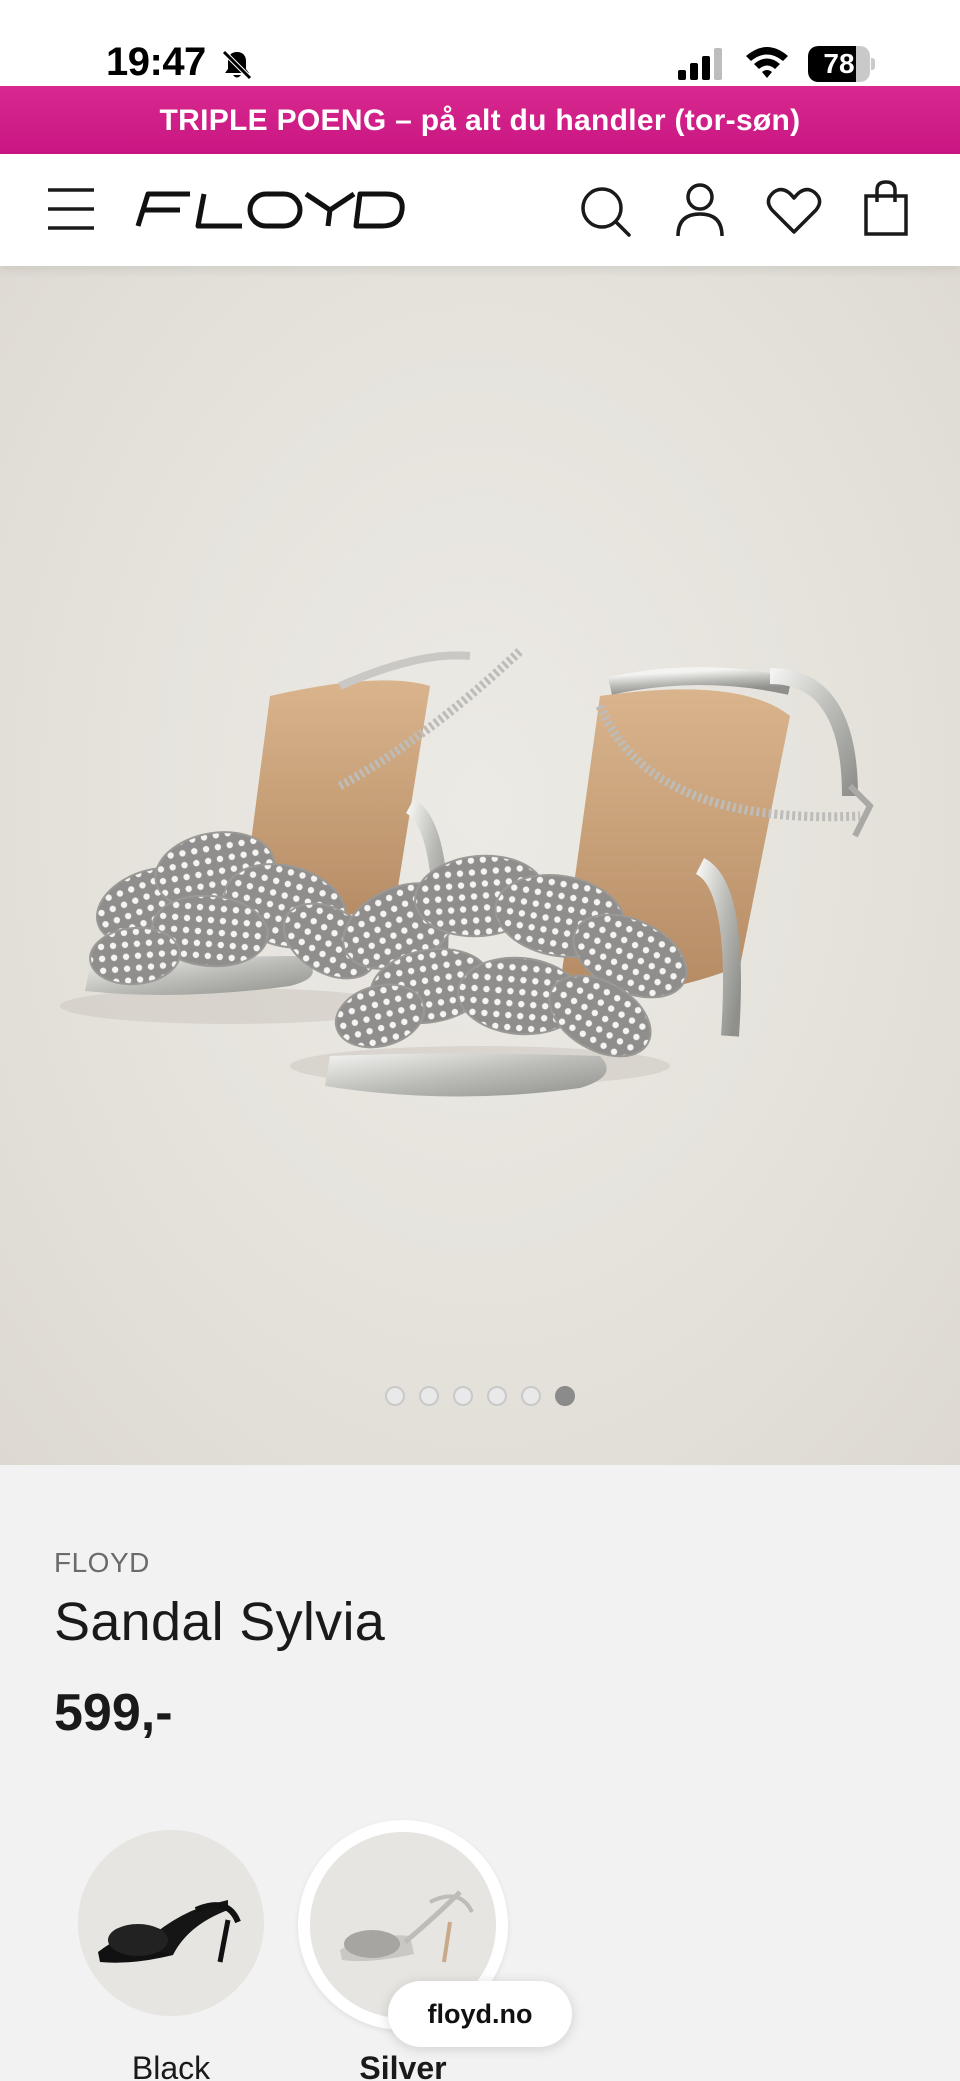 Image resolution: width=960 pixels, height=2081 pixels. Describe the element at coordinates (886, 208) in the screenshot. I see `shopping-bag-icon` at that location.